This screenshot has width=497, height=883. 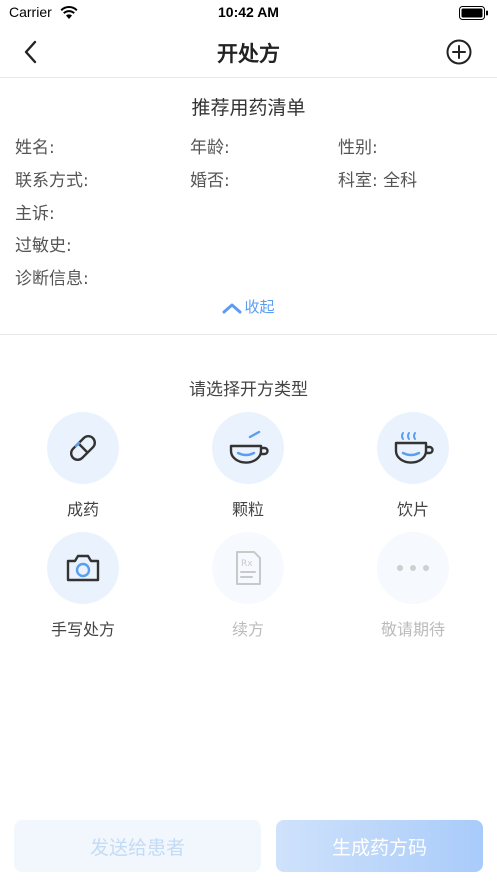 I want to click on recommended-list-title: 推荐用药清单, so click(x=248, y=108).